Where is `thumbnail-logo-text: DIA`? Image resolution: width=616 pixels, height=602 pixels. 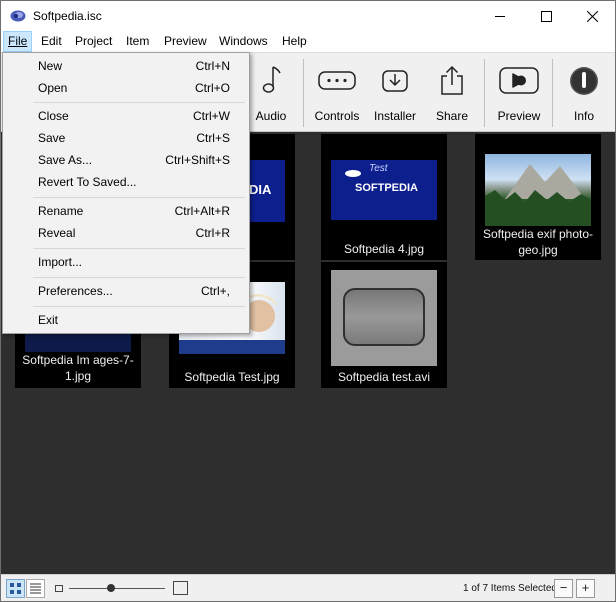 thumbnail-logo-text: DIA is located at coordinates (260, 189).